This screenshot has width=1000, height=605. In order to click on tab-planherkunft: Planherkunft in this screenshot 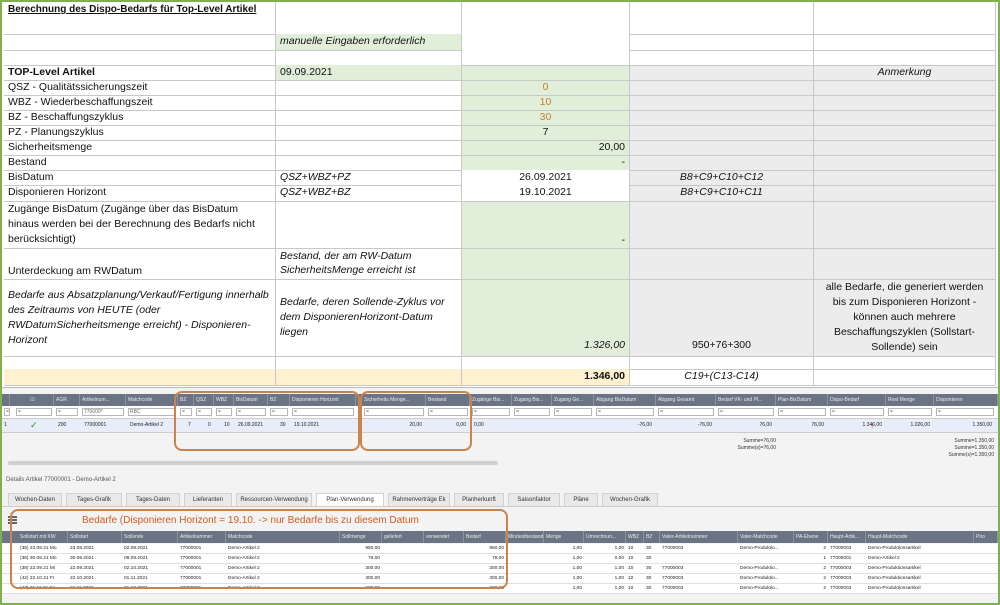, I will do `click(479, 499)`.